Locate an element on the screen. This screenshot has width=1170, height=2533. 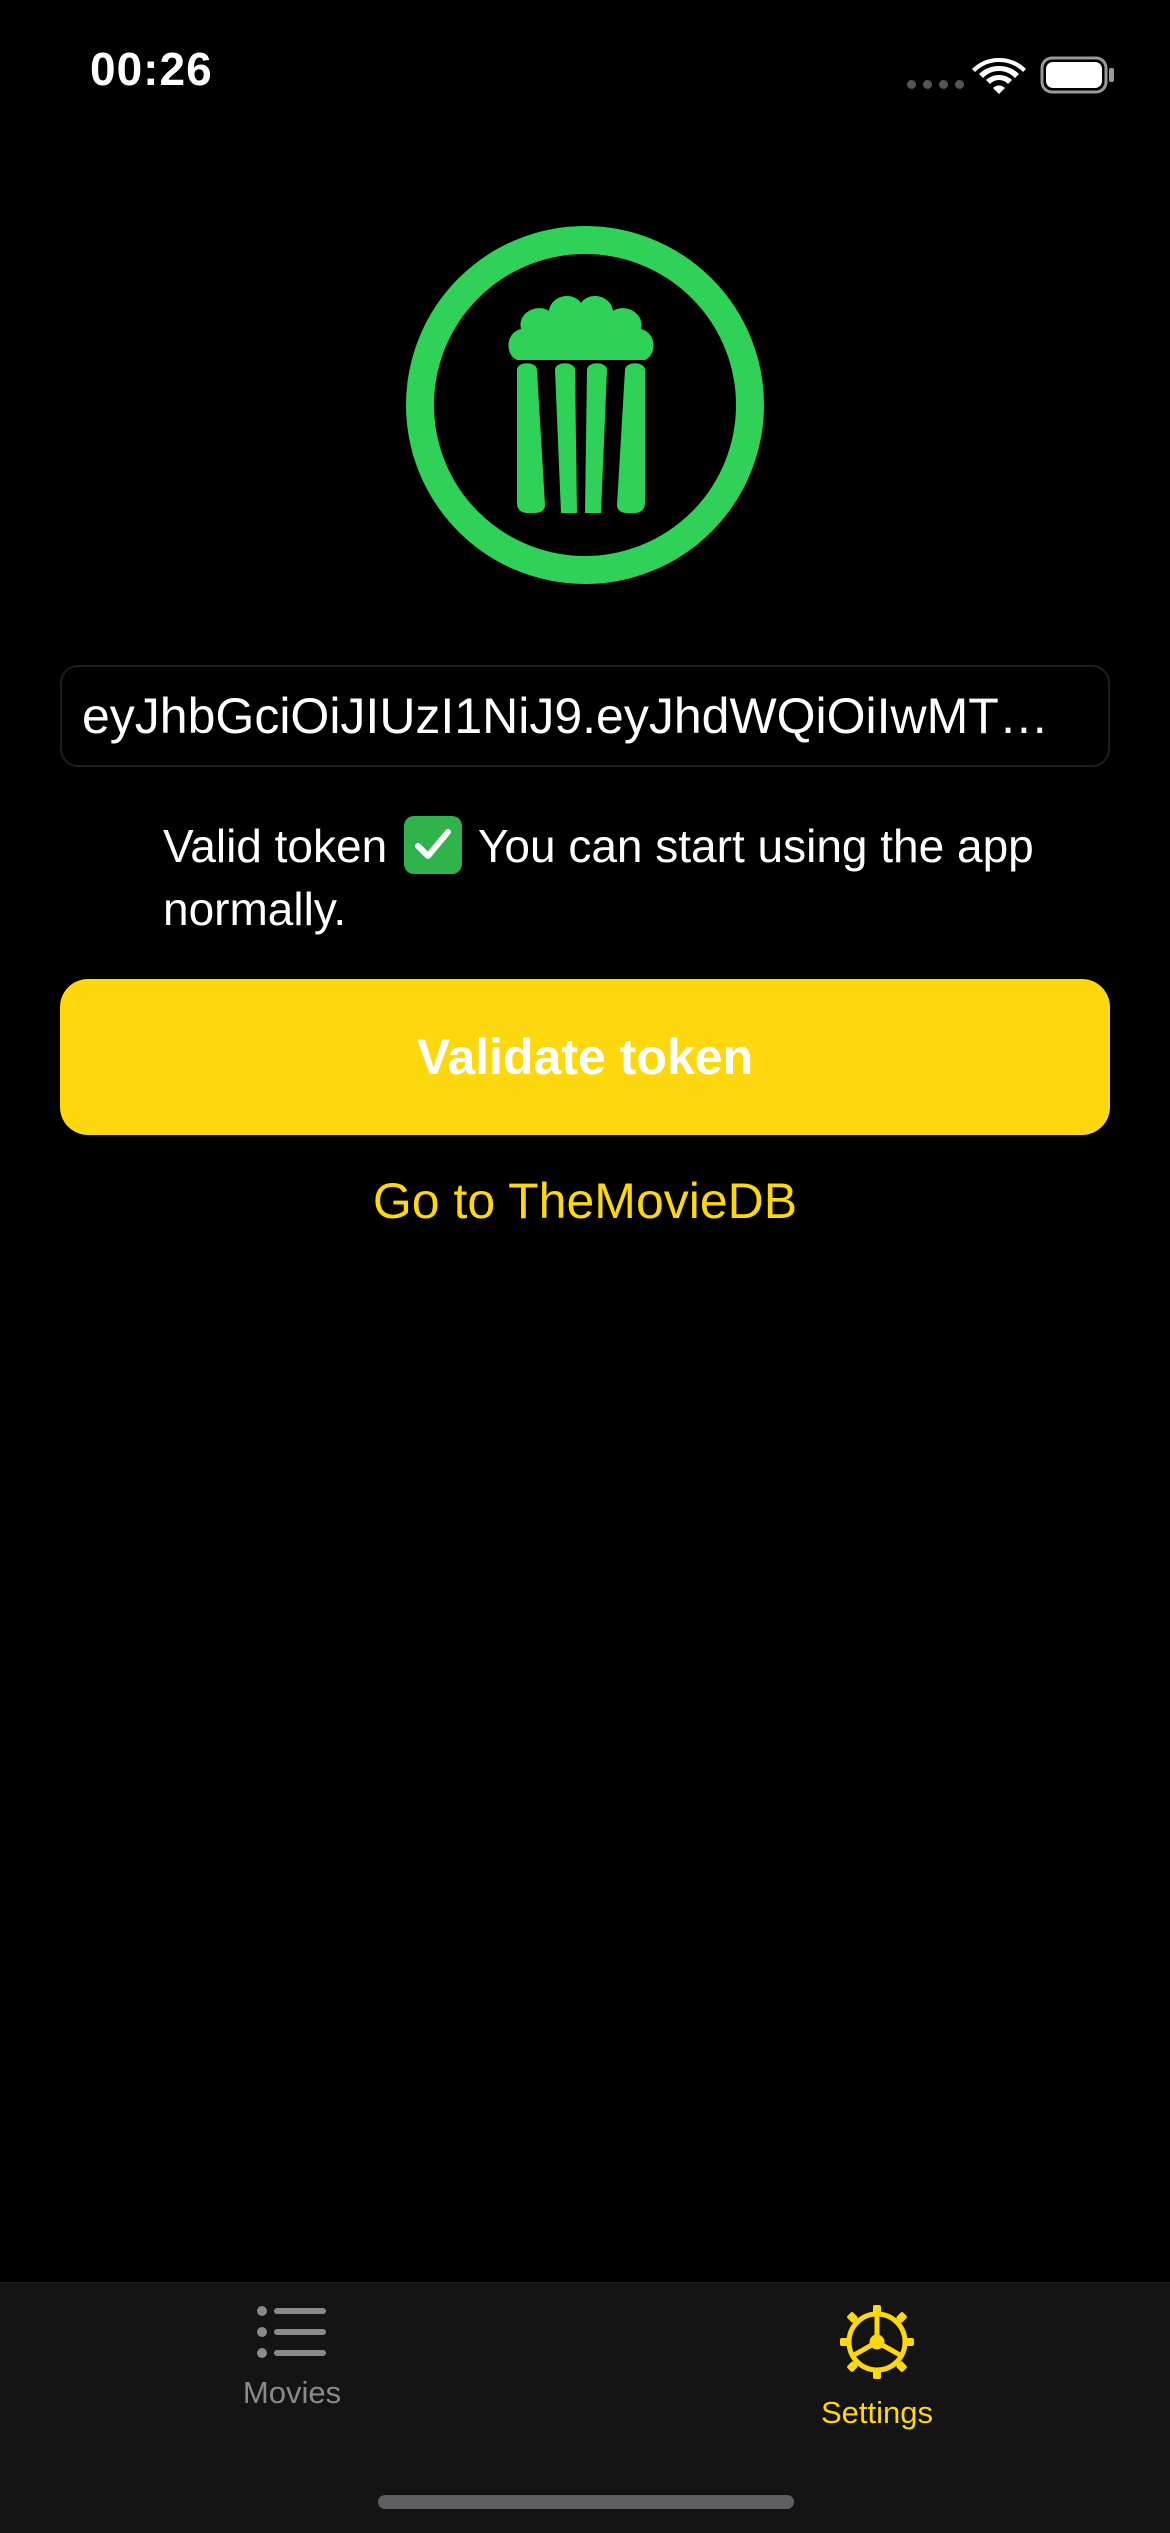
tab-movies: Movies is located at coordinates (292, 2357).